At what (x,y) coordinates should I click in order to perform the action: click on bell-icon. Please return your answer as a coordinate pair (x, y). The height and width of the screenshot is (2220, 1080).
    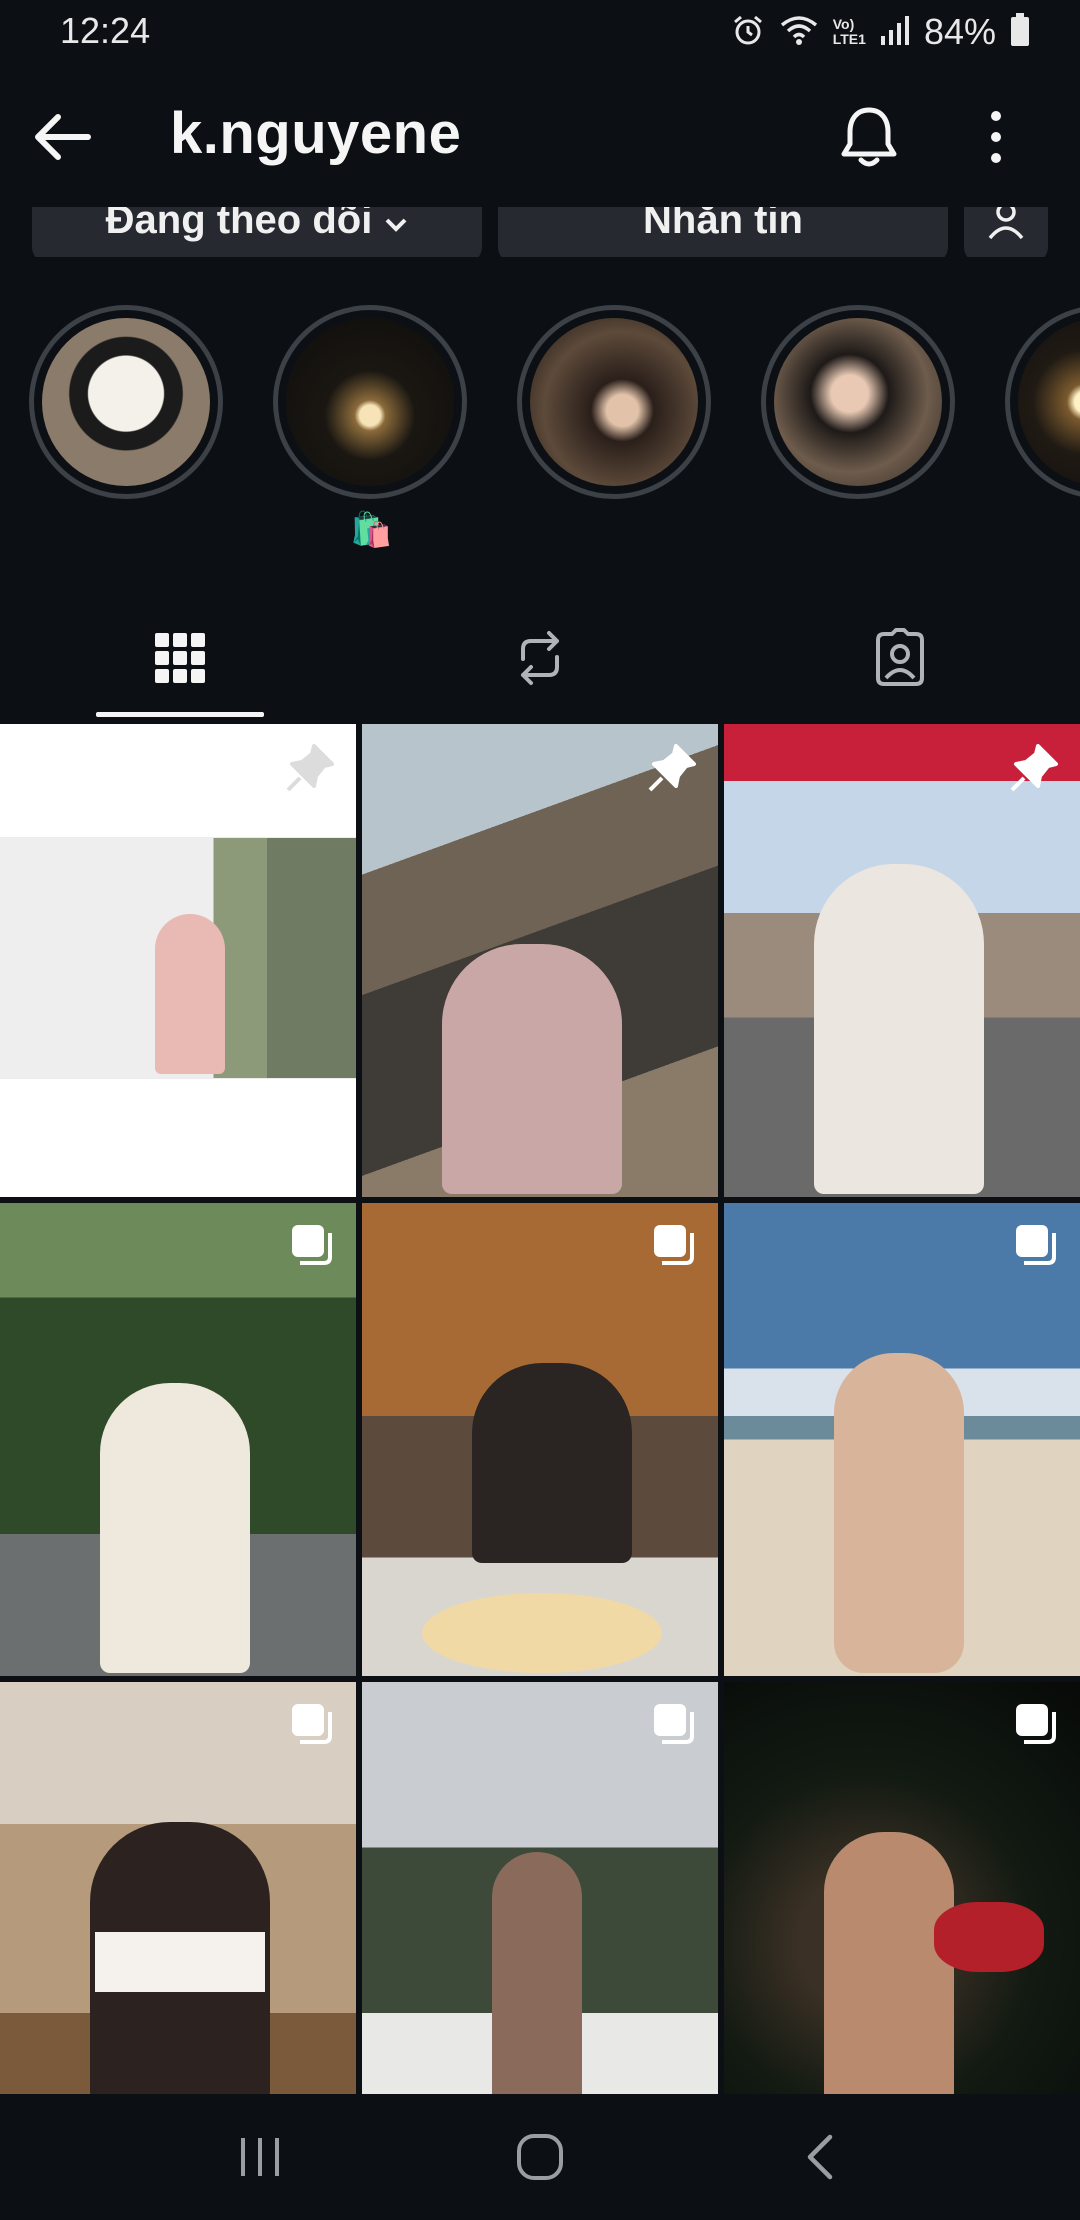
    Looking at the image, I should click on (869, 137).